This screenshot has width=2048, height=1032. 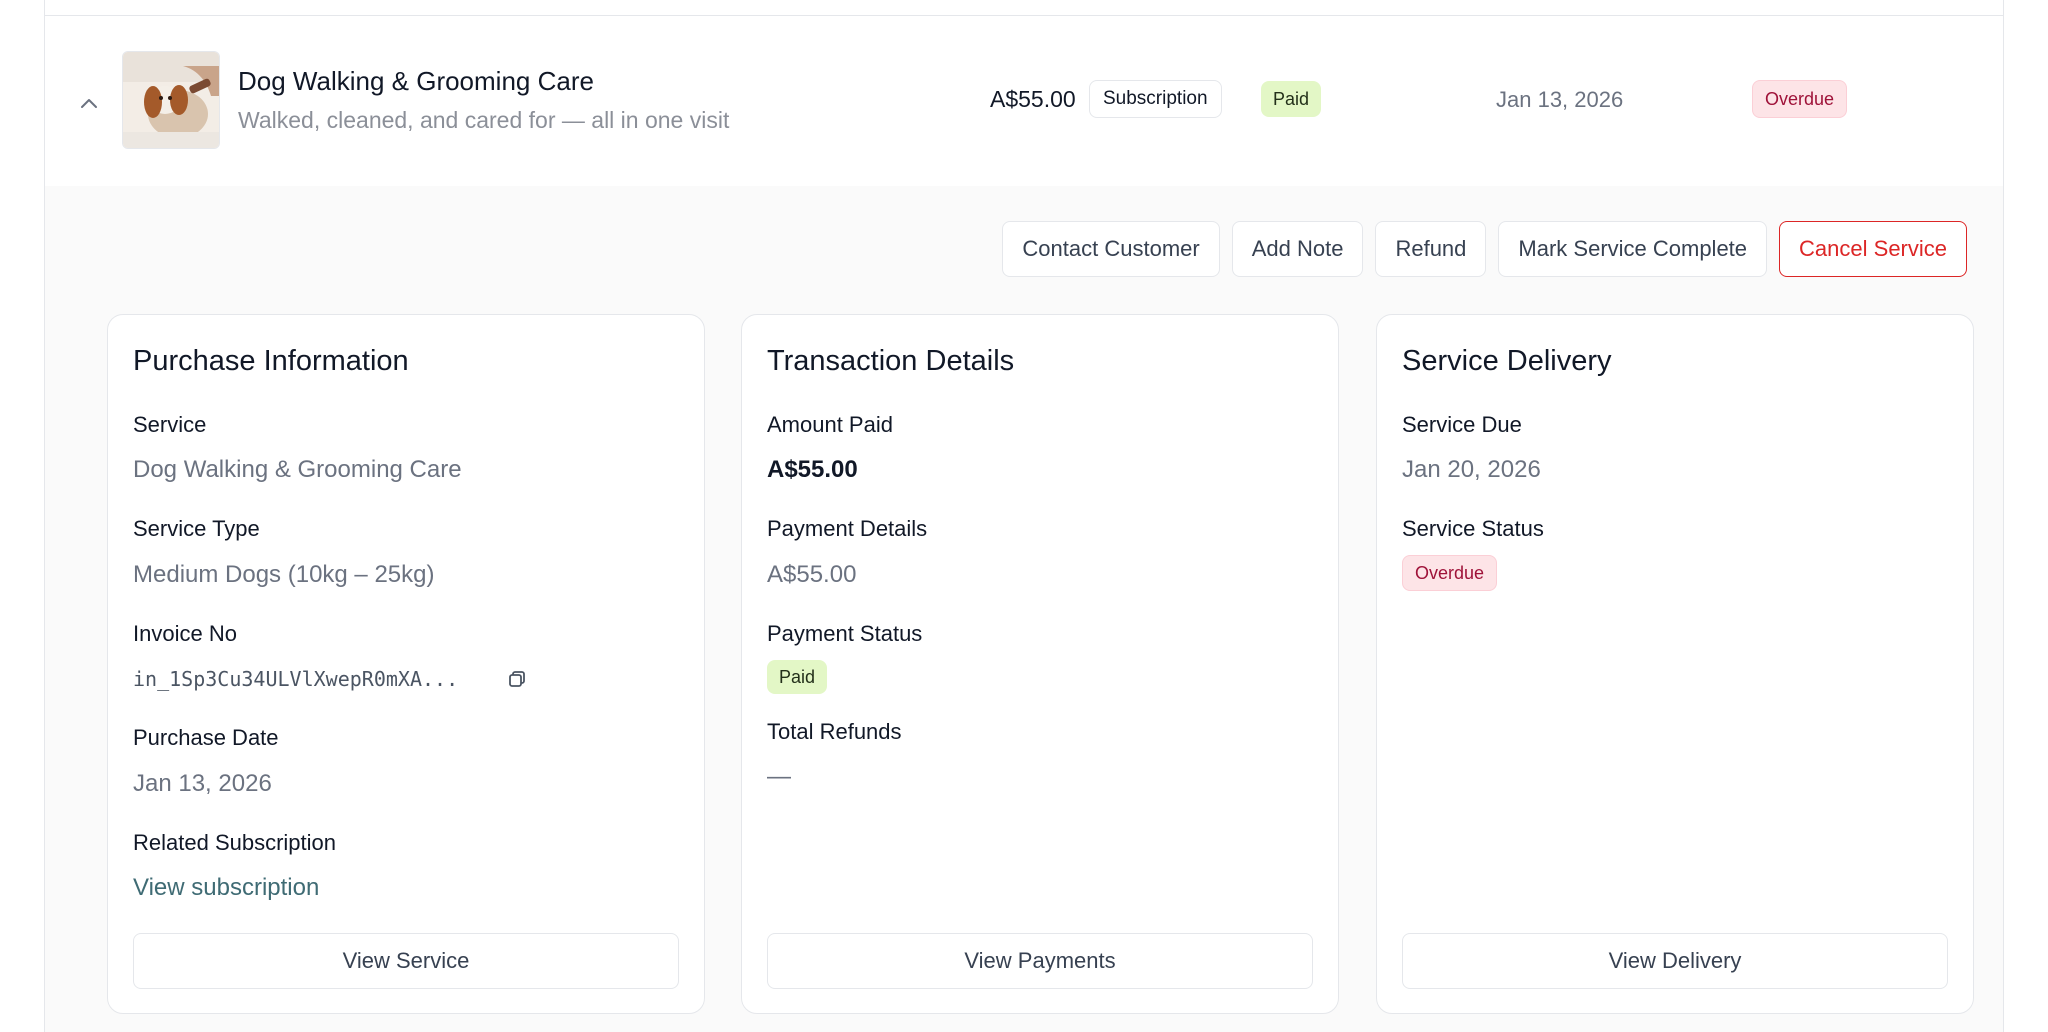 I want to click on invoice-label: Invoice No, so click(x=185, y=633).